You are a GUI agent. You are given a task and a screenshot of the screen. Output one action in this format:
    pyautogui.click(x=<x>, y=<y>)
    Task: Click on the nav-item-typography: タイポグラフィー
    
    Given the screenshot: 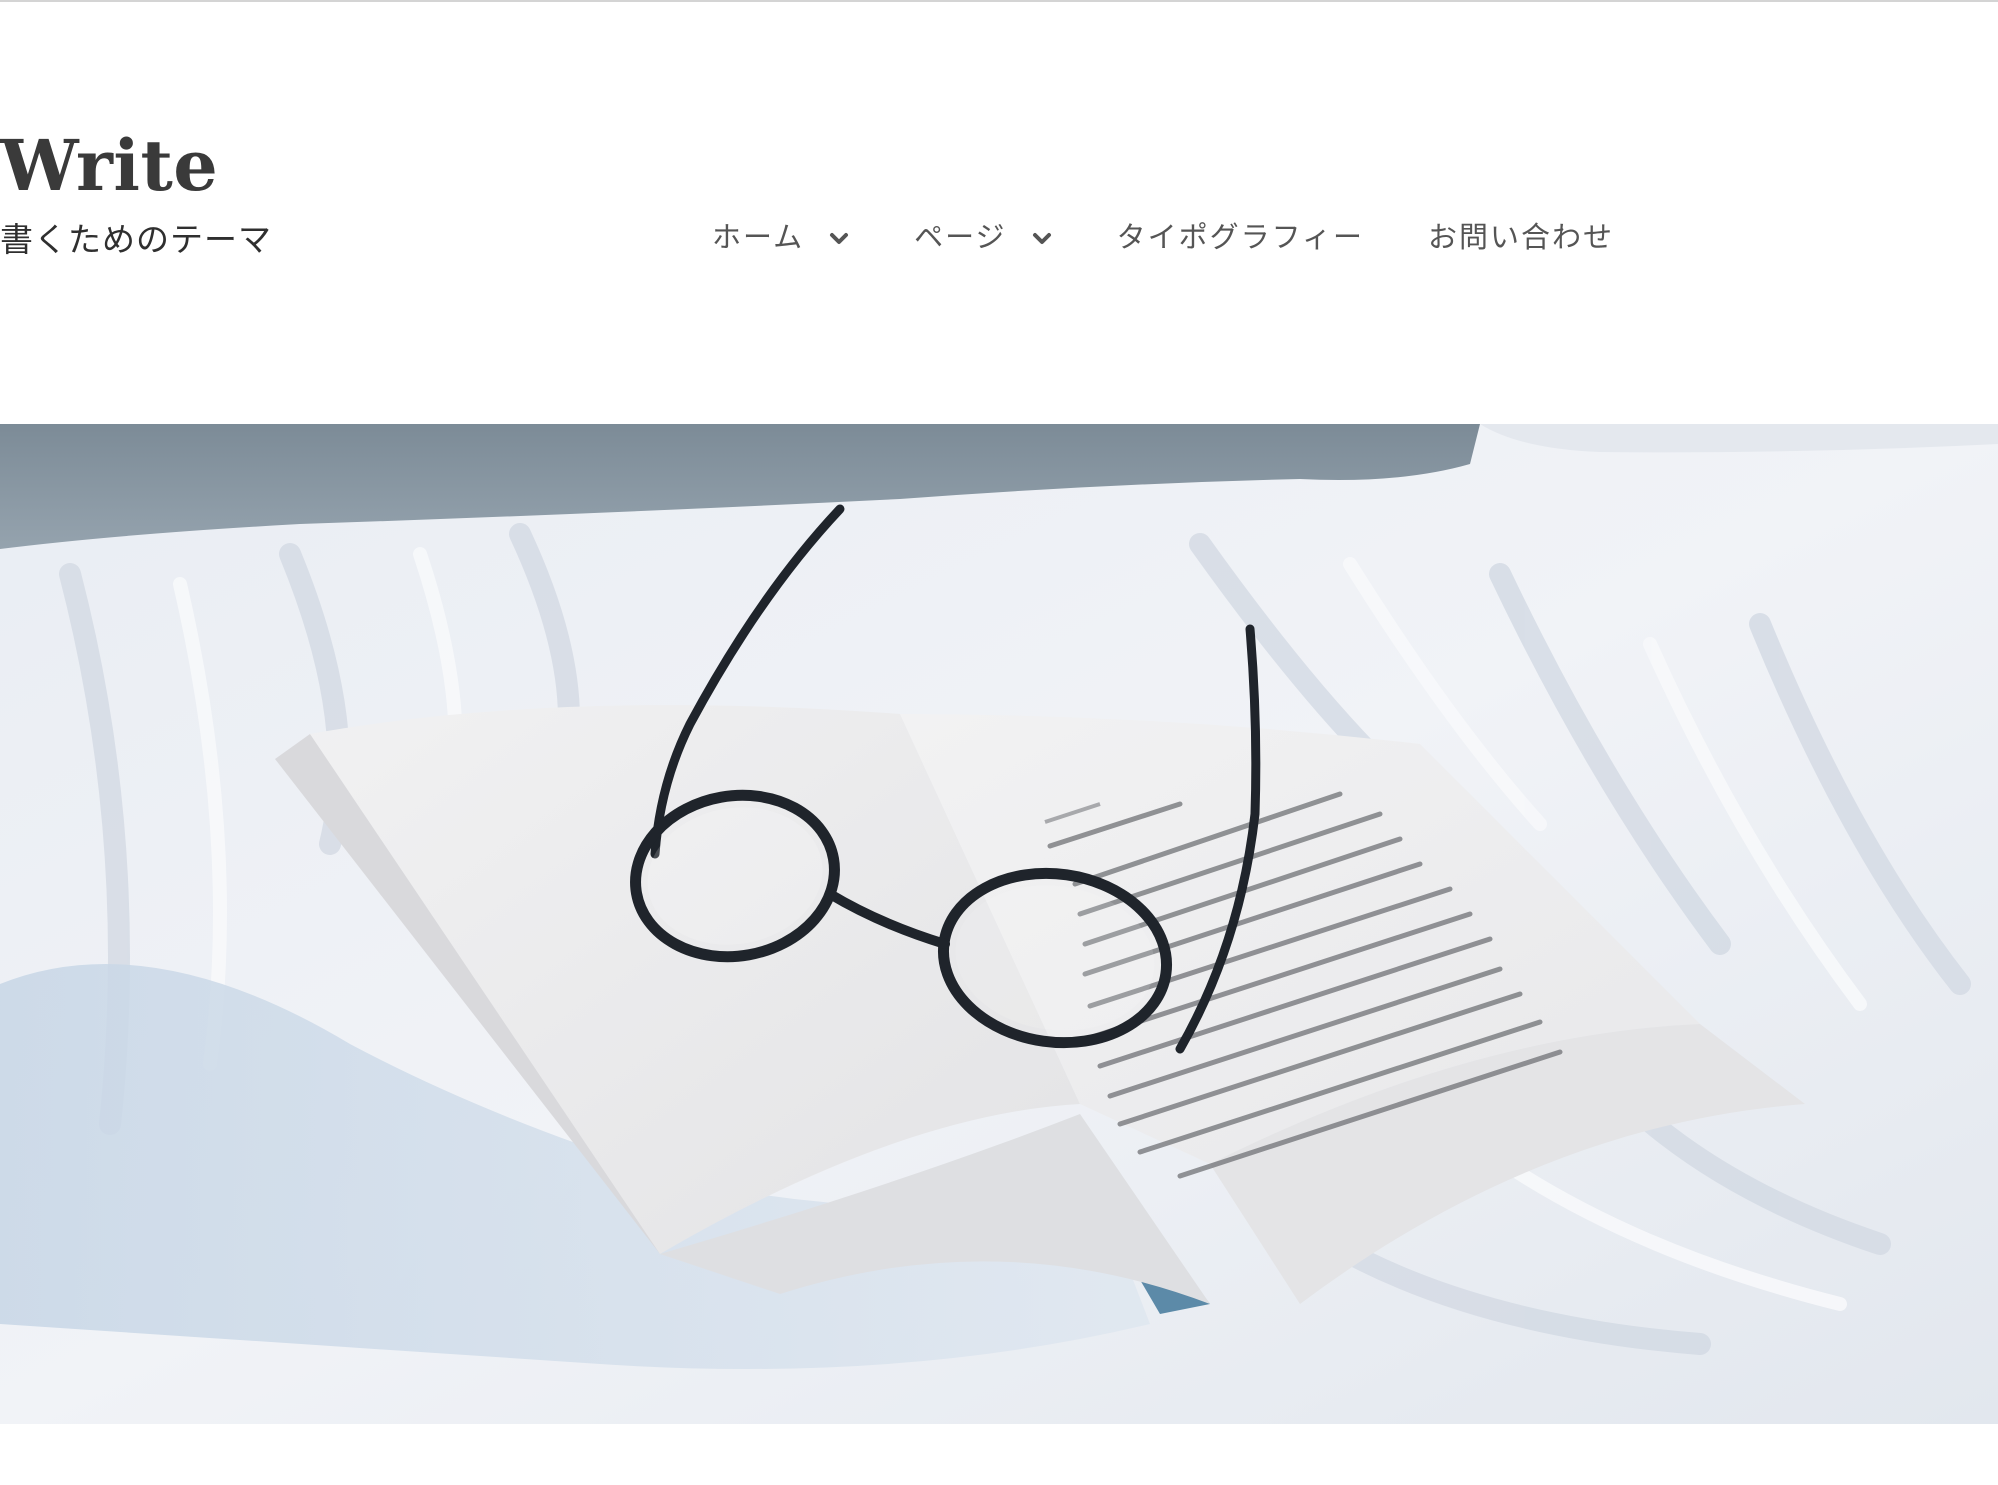 What is the action you would take?
    pyautogui.click(x=1240, y=237)
    